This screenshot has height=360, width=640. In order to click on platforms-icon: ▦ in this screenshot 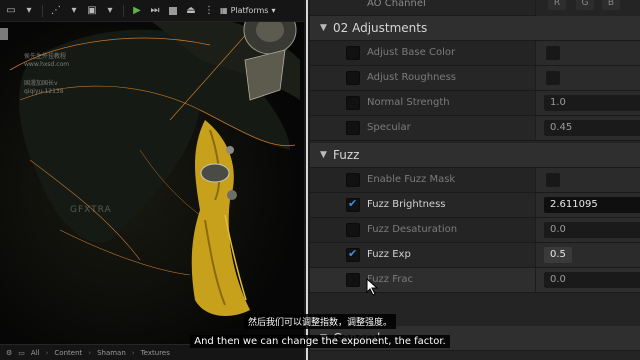, I will do `click(224, 10)`.